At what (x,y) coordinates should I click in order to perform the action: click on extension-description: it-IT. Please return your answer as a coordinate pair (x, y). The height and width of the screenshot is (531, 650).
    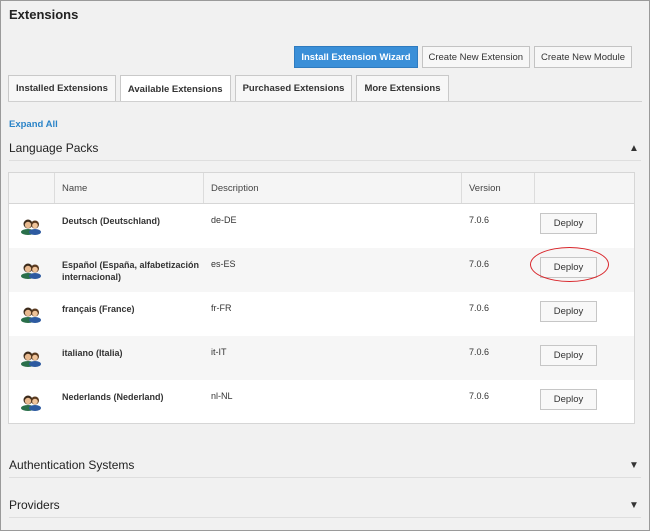
    Looking at the image, I should click on (219, 352).